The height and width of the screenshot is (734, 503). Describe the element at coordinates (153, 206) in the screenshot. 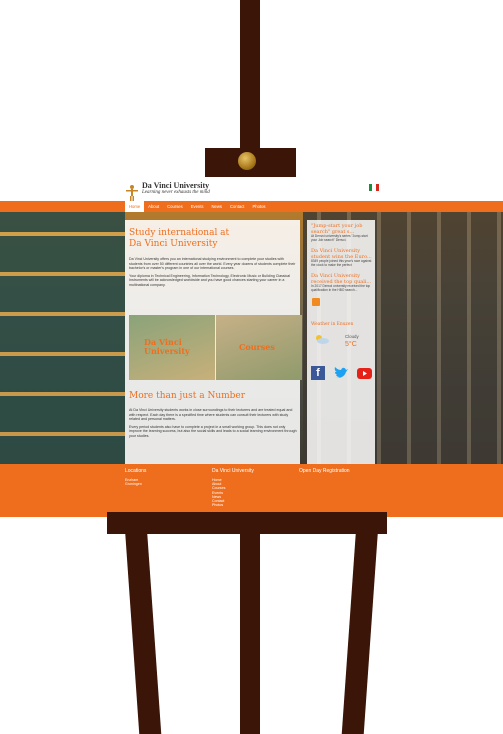

I see `nav-about: About` at that location.